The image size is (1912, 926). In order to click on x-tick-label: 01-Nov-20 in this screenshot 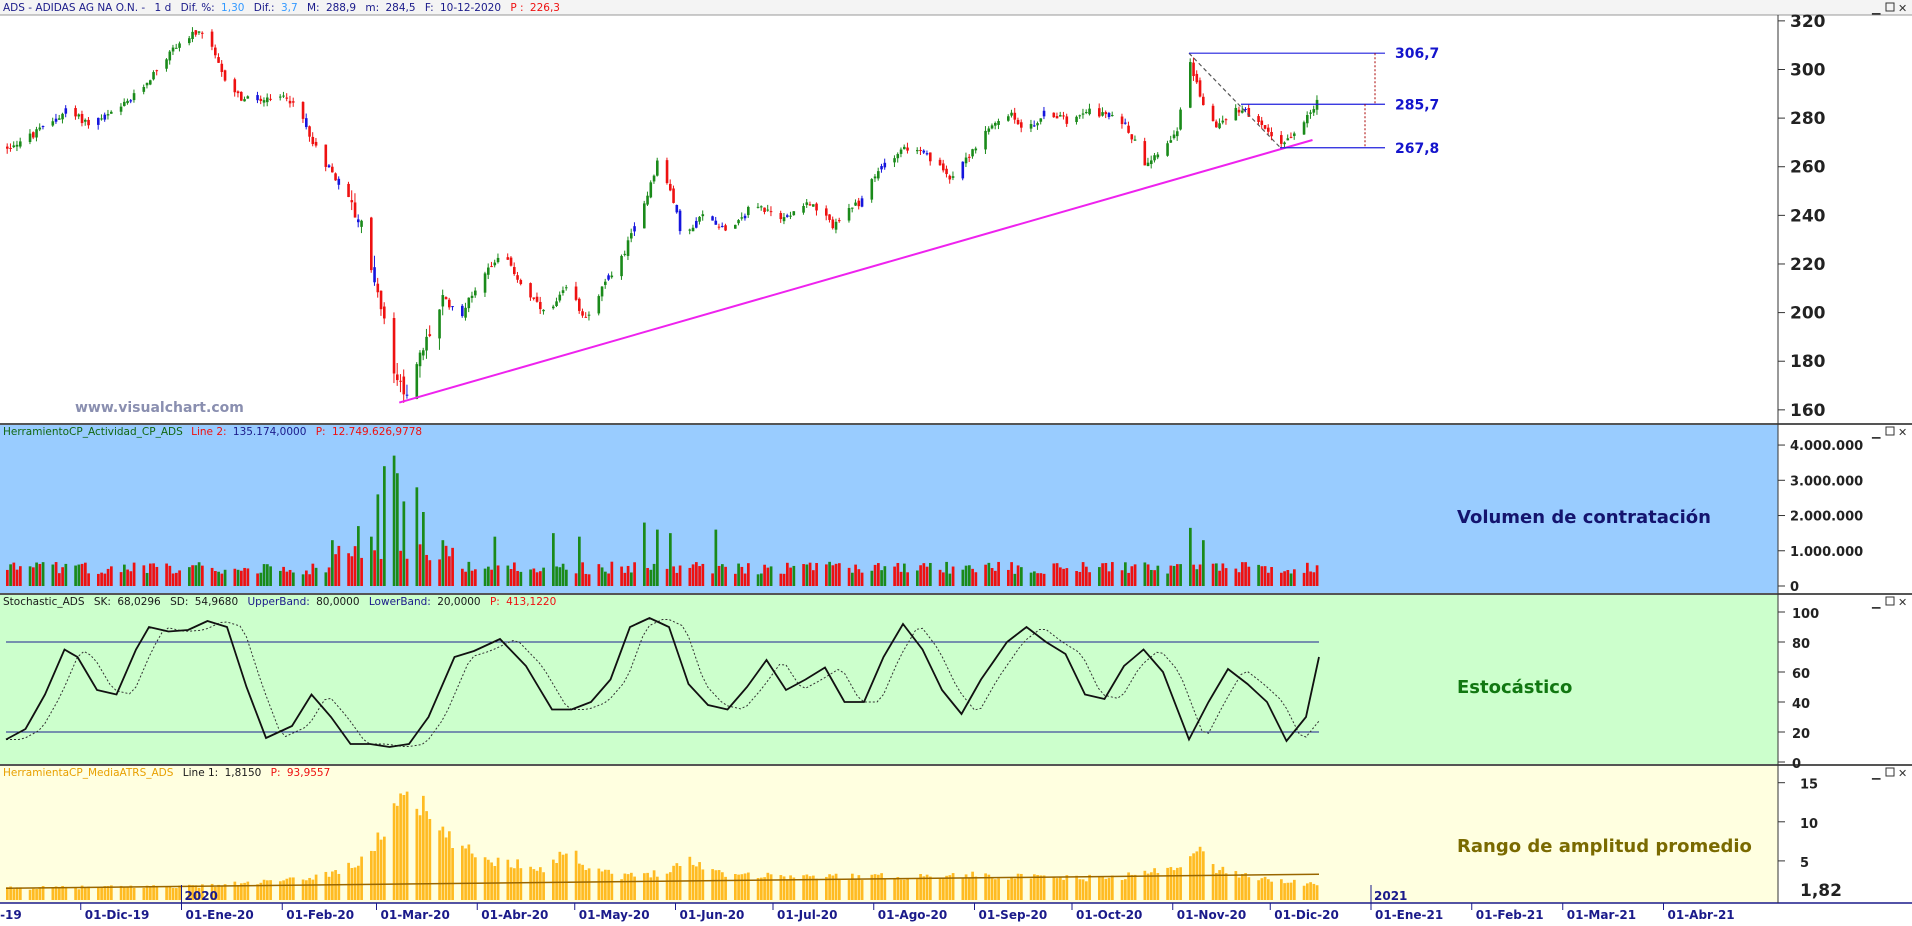, I will do `click(1211, 915)`.